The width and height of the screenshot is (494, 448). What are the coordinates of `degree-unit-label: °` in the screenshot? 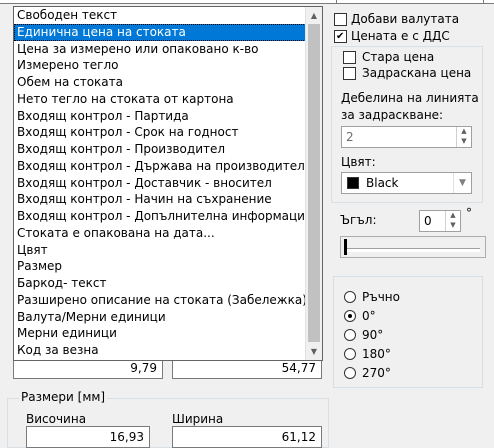 It's located at (469, 213).